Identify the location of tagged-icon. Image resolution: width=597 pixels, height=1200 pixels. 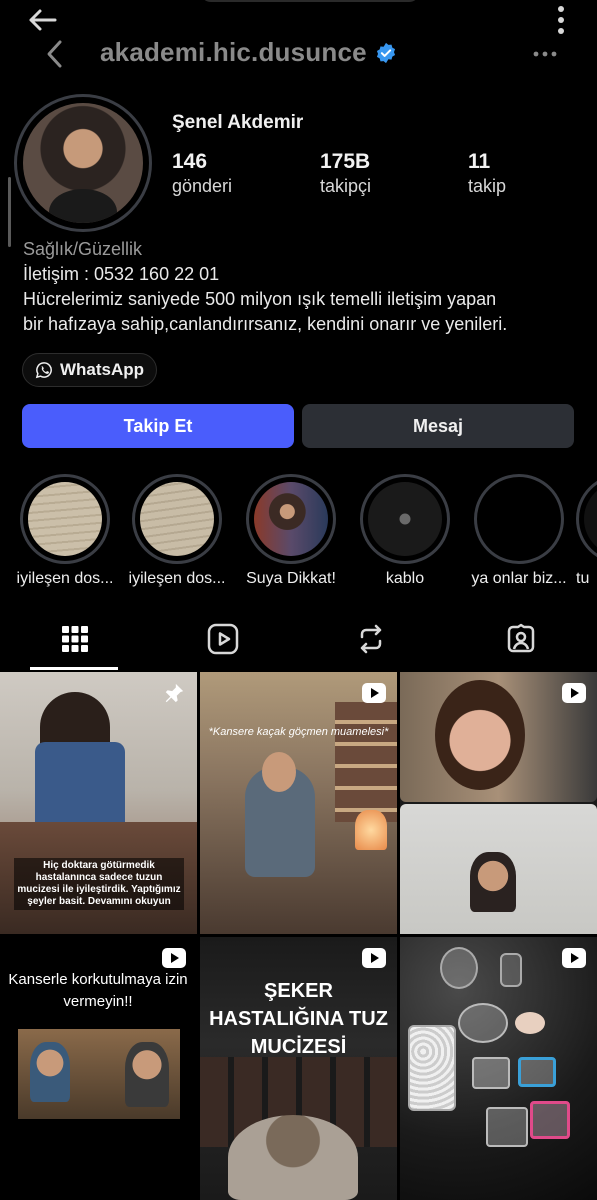
(521, 638).